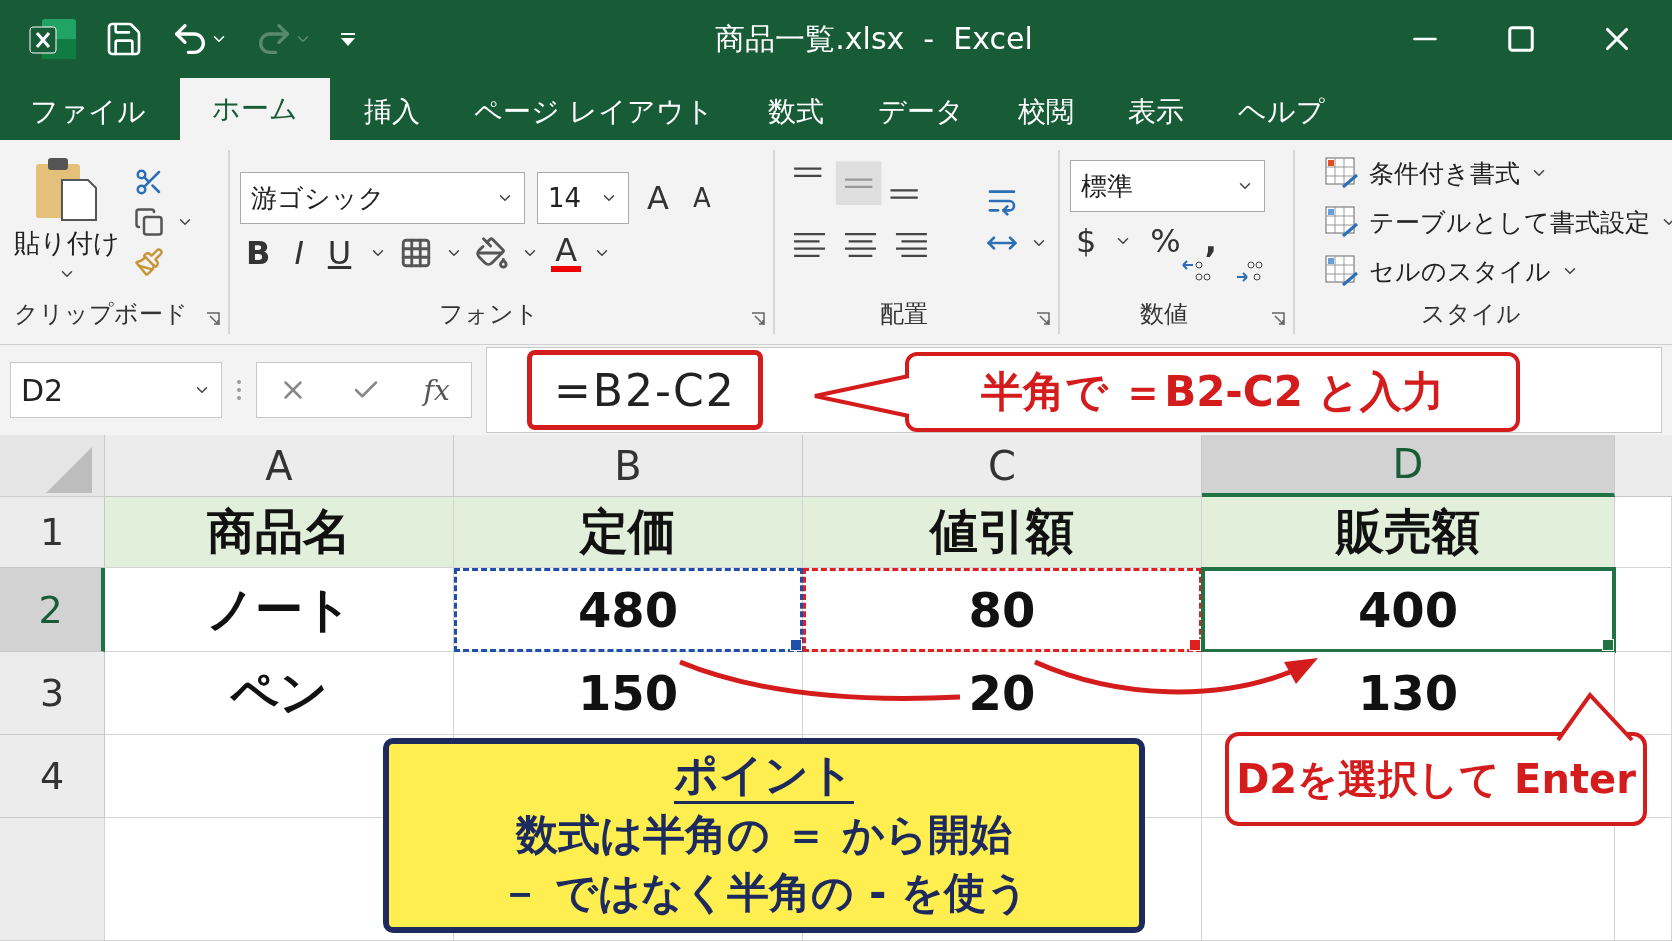 The width and height of the screenshot is (1672, 941). I want to click on copy-icon, so click(149, 222).